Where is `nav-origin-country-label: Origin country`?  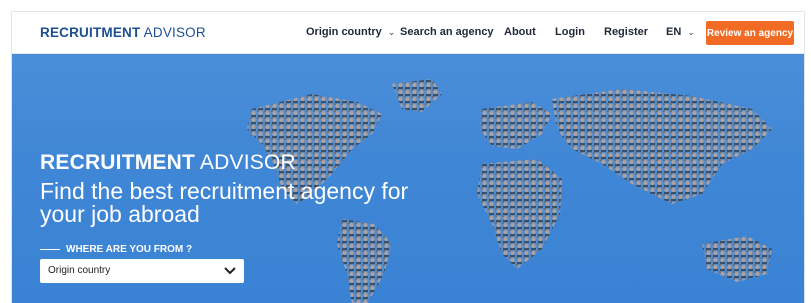
nav-origin-country-label: Origin country is located at coordinates (344, 32).